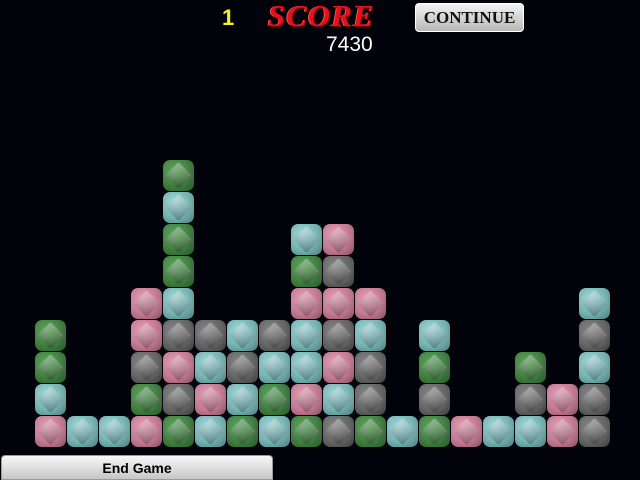 This screenshot has width=640, height=480. I want to click on end-game-button: End Game, so click(137, 467).